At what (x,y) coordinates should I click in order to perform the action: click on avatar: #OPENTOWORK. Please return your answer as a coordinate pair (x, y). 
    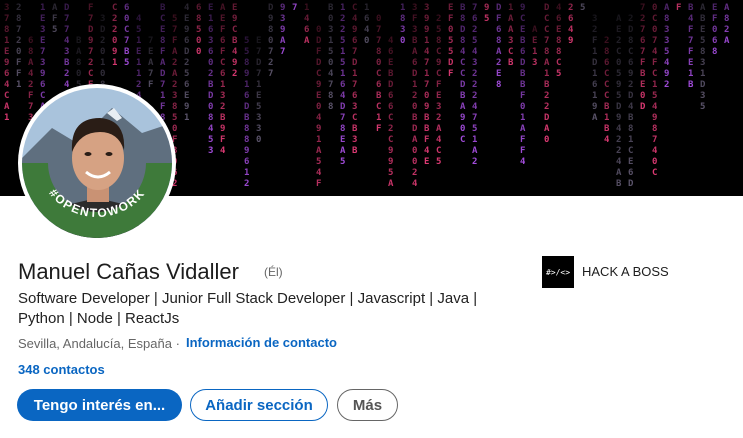
    Looking at the image, I should click on (97, 163).